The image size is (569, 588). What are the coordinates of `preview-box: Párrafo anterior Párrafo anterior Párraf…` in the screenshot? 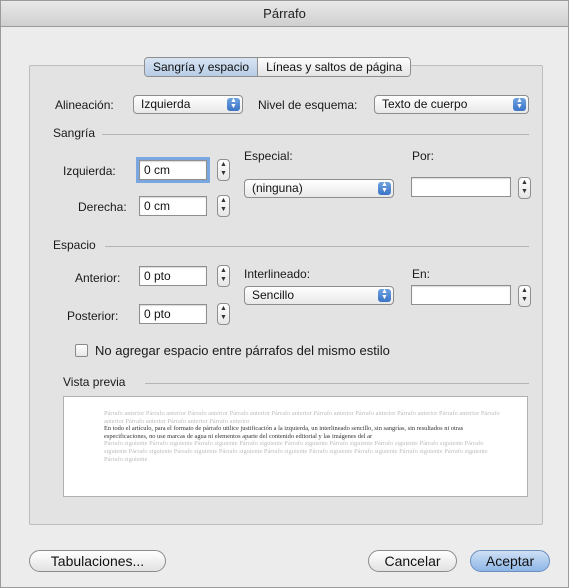 It's located at (295, 446).